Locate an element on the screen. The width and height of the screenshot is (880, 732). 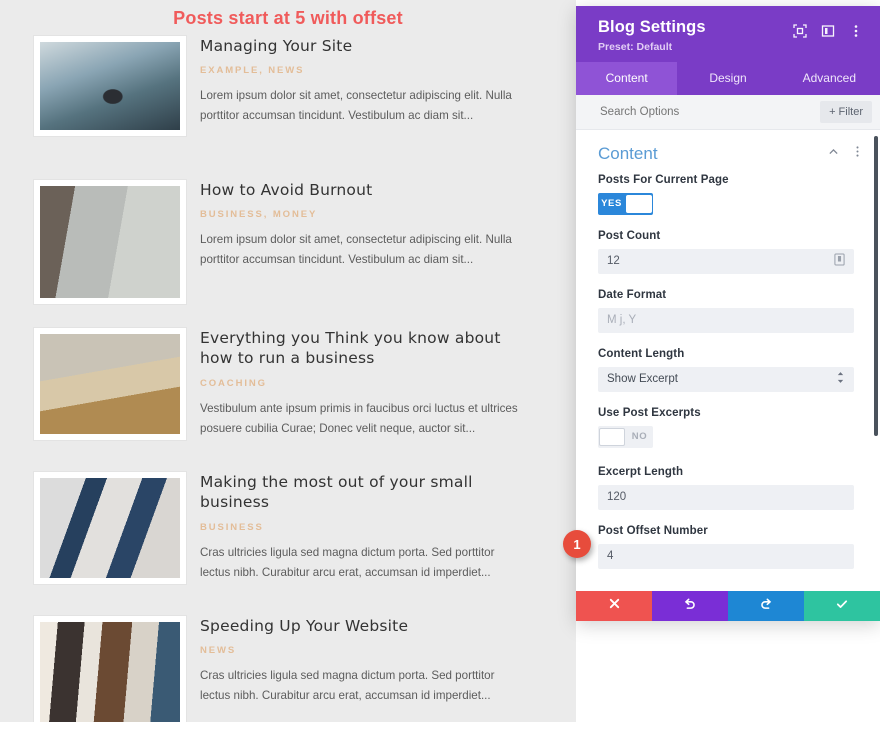
field-post-offset-number: Post Offset Number 4 is located at coordinates (728, 547).